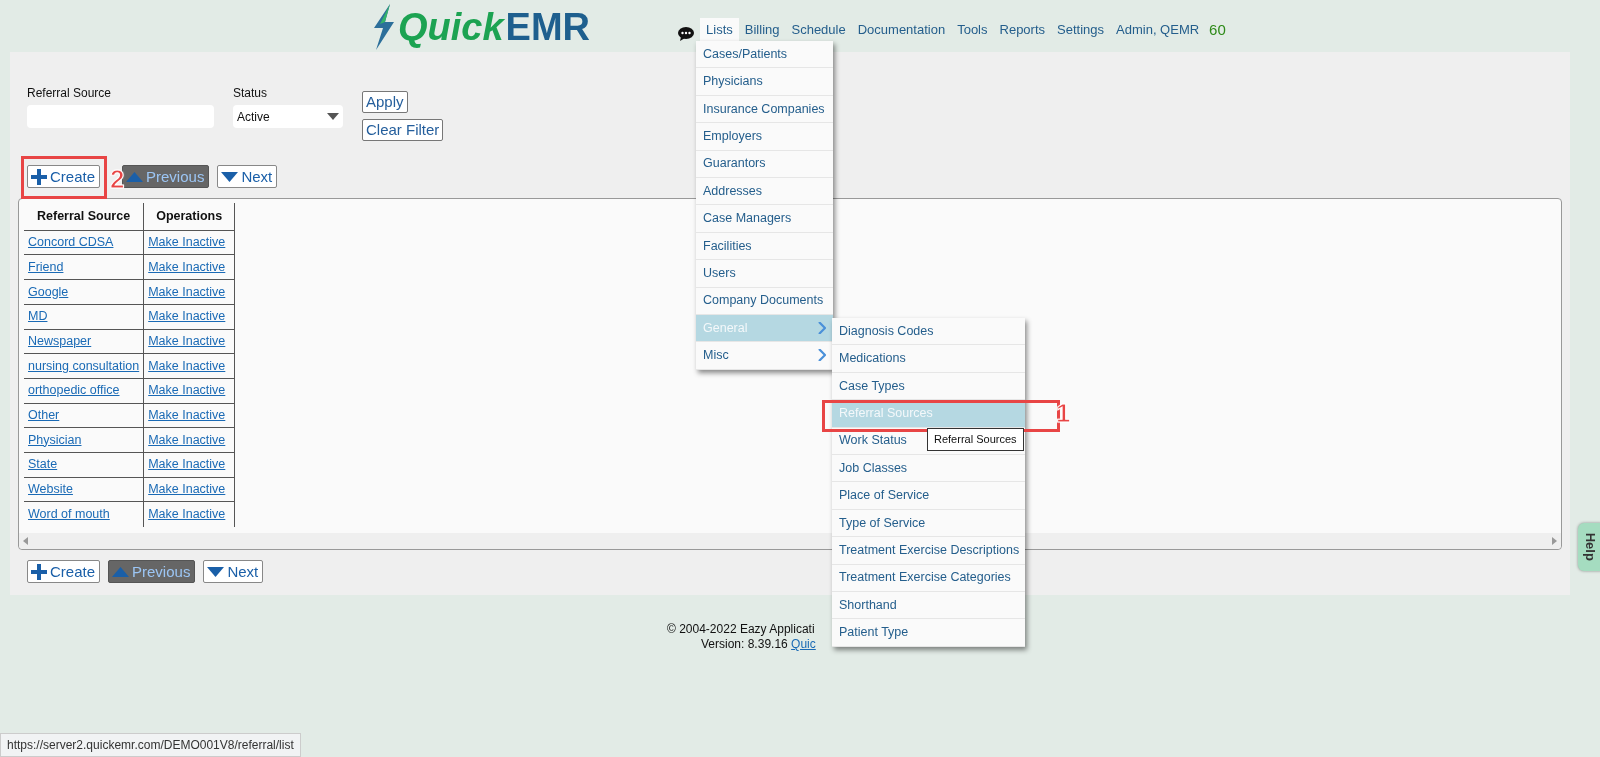 Image resolution: width=1600 pixels, height=757 pixels. Describe the element at coordinates (764, 246) in the screenshot. I see `menu-item: Facilities` at that location.